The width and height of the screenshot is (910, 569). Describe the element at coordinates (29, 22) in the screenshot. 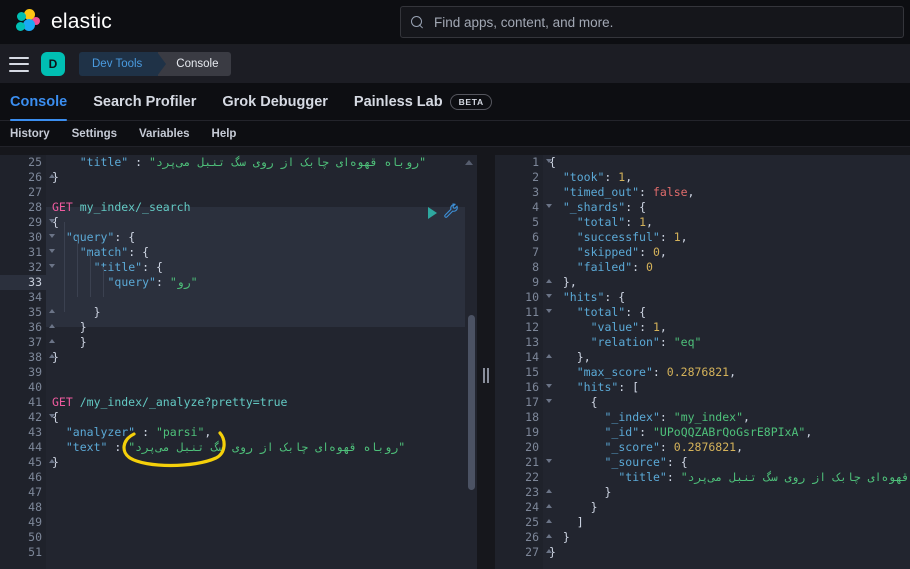

I see `elastic-logo-icon` at that location.